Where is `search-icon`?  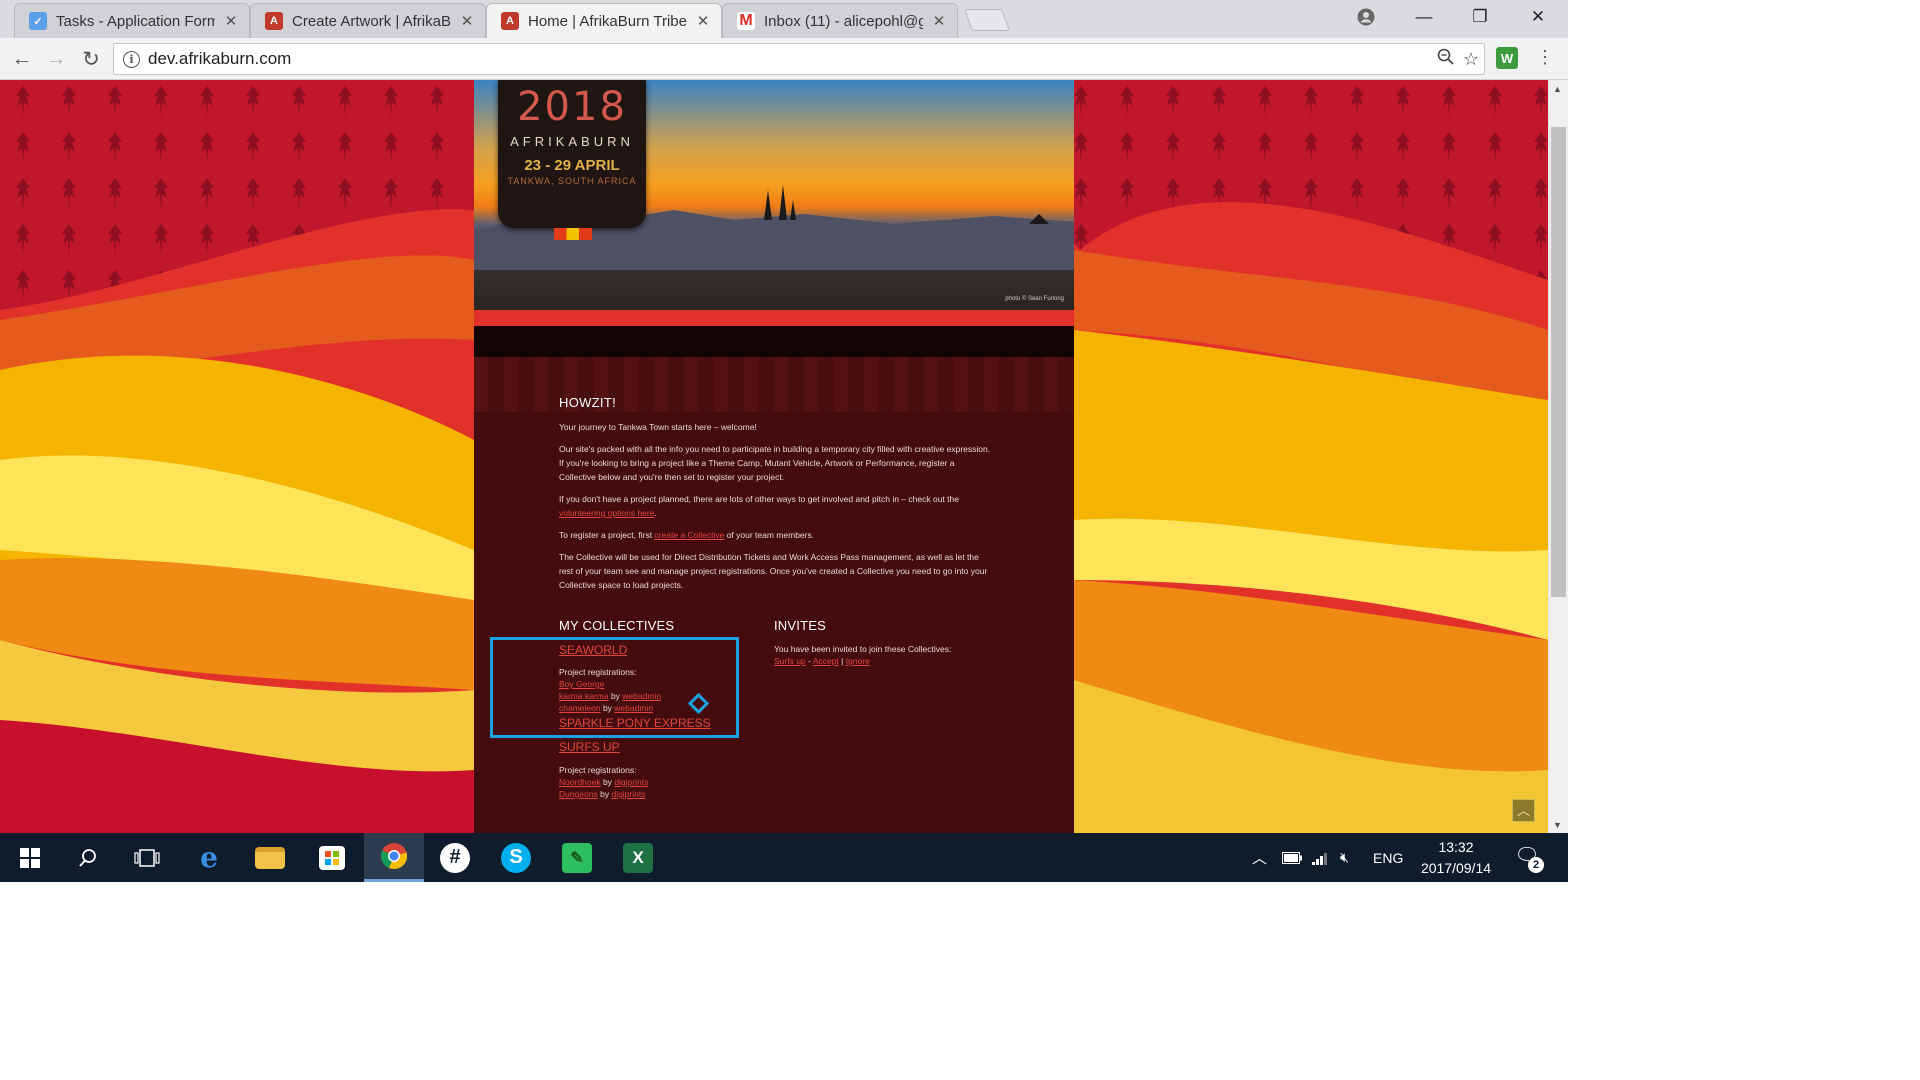 search-icon is located at coordinates (87, 857).